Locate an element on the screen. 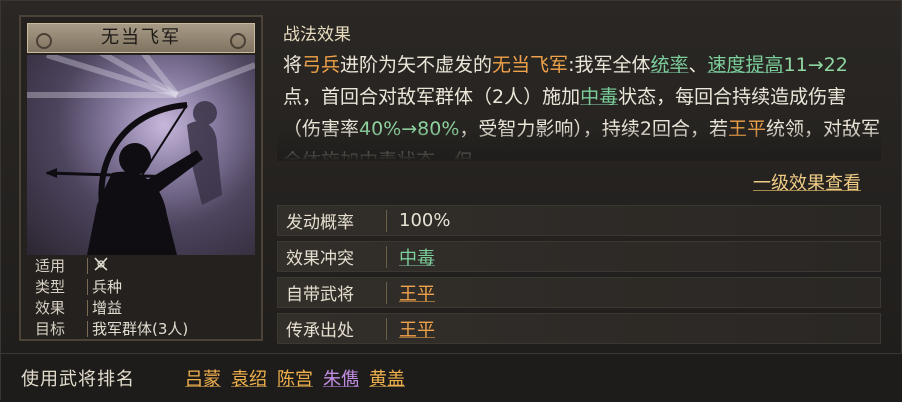 The image size is (902, 402). effect-text-segment: 进阶为矢不虚发的 is located at coordinates (416, 65).